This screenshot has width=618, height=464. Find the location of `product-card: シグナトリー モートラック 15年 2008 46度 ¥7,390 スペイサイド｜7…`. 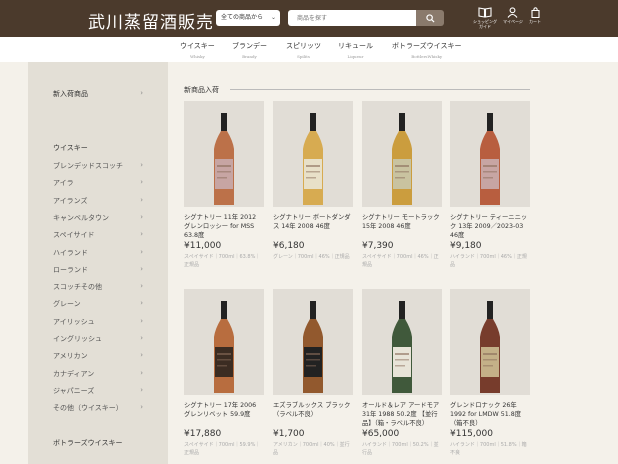

product-card: シグナトリー モートラック 15年 2008 46度 ¥7,390 スペイサイド｜7… is located at coordinates (402, 185).